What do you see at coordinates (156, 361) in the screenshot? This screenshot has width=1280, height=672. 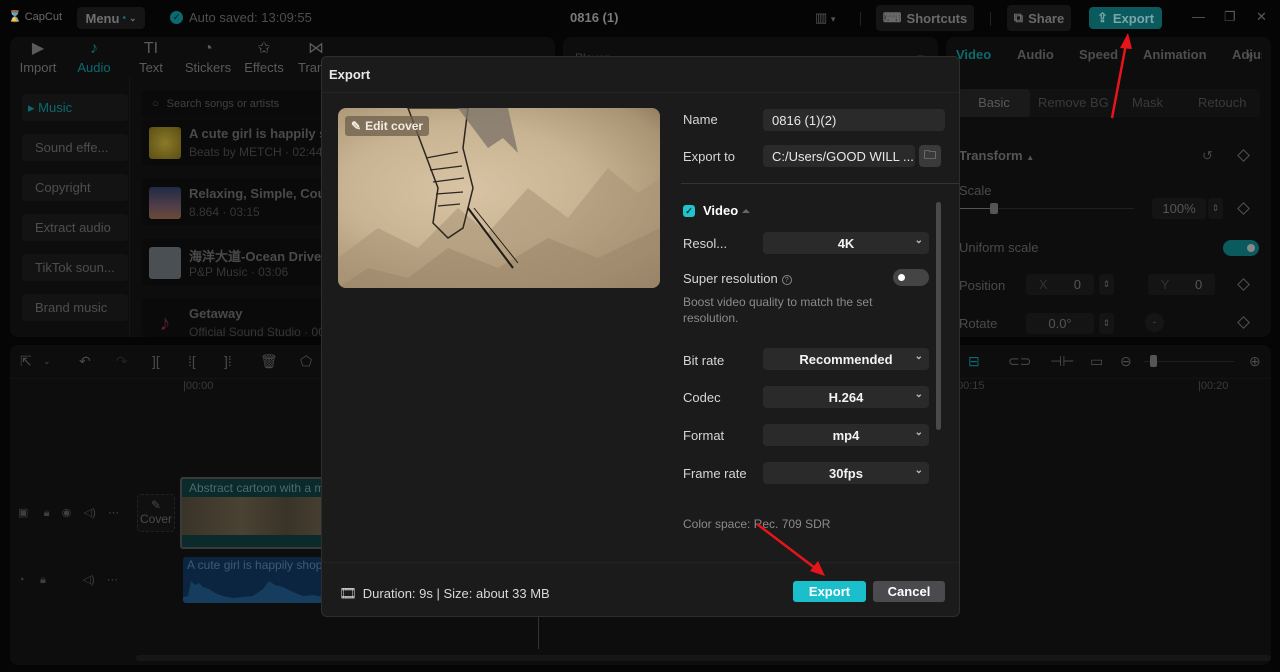 I see `split-icon: ][` at bounding box center [156, 361].